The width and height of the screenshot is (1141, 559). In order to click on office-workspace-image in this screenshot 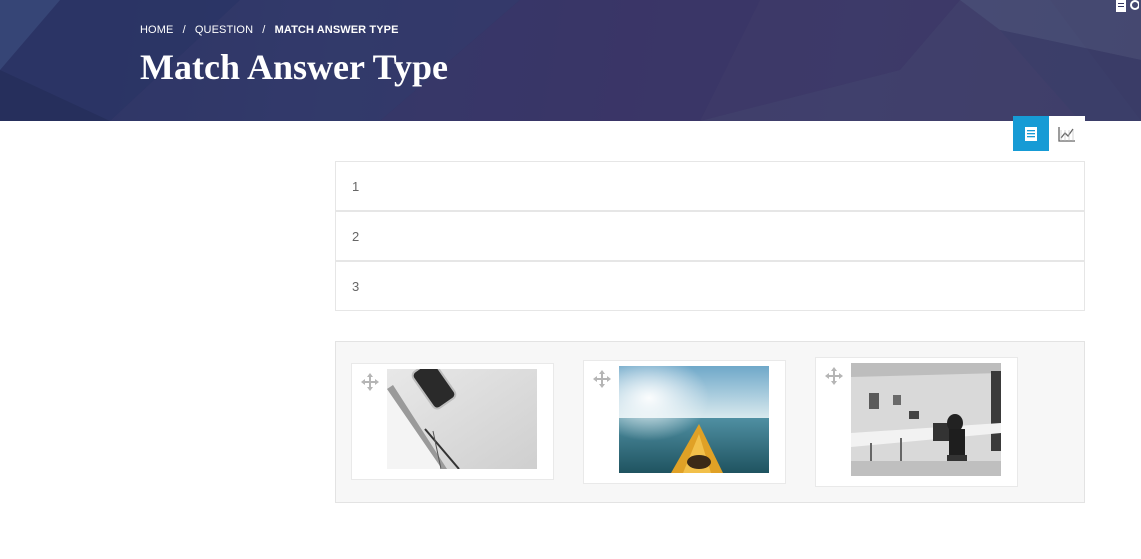, I will do `click(926, 419)`.